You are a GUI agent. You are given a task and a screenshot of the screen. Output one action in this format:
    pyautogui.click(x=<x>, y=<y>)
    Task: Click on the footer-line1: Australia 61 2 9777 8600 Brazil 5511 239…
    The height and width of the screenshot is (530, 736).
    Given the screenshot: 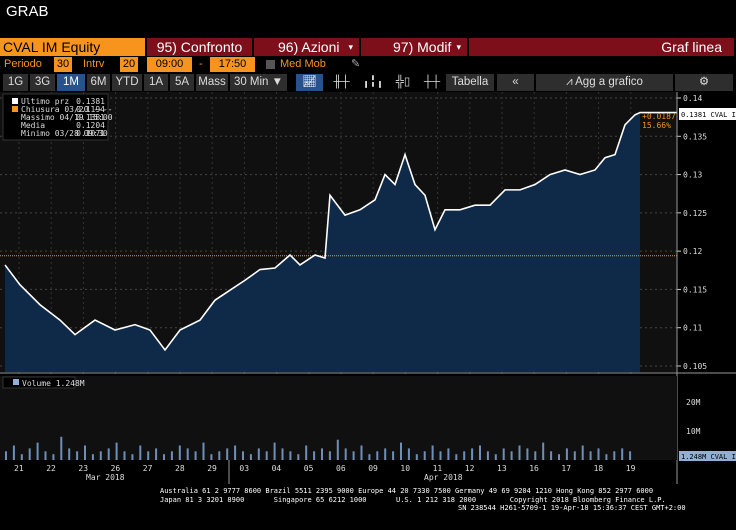 What is the action you would take?
    pyautogui.click(x=407, y=491)
    